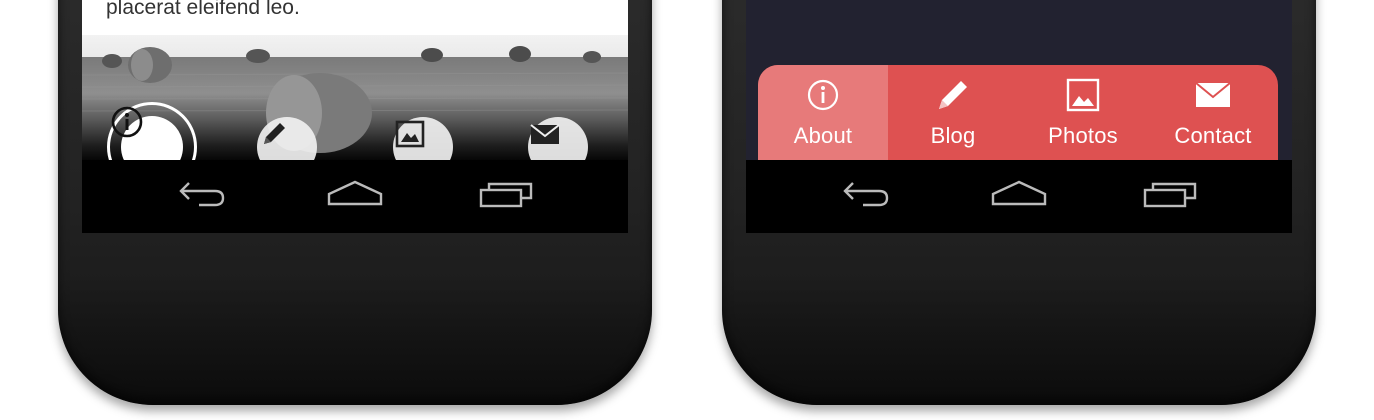 The image size is (1374, 420). What do you see at coordinates (1083, 113) in the screenshot?
I see `tab-photos: Photos` at bounding box center [1083, 113].